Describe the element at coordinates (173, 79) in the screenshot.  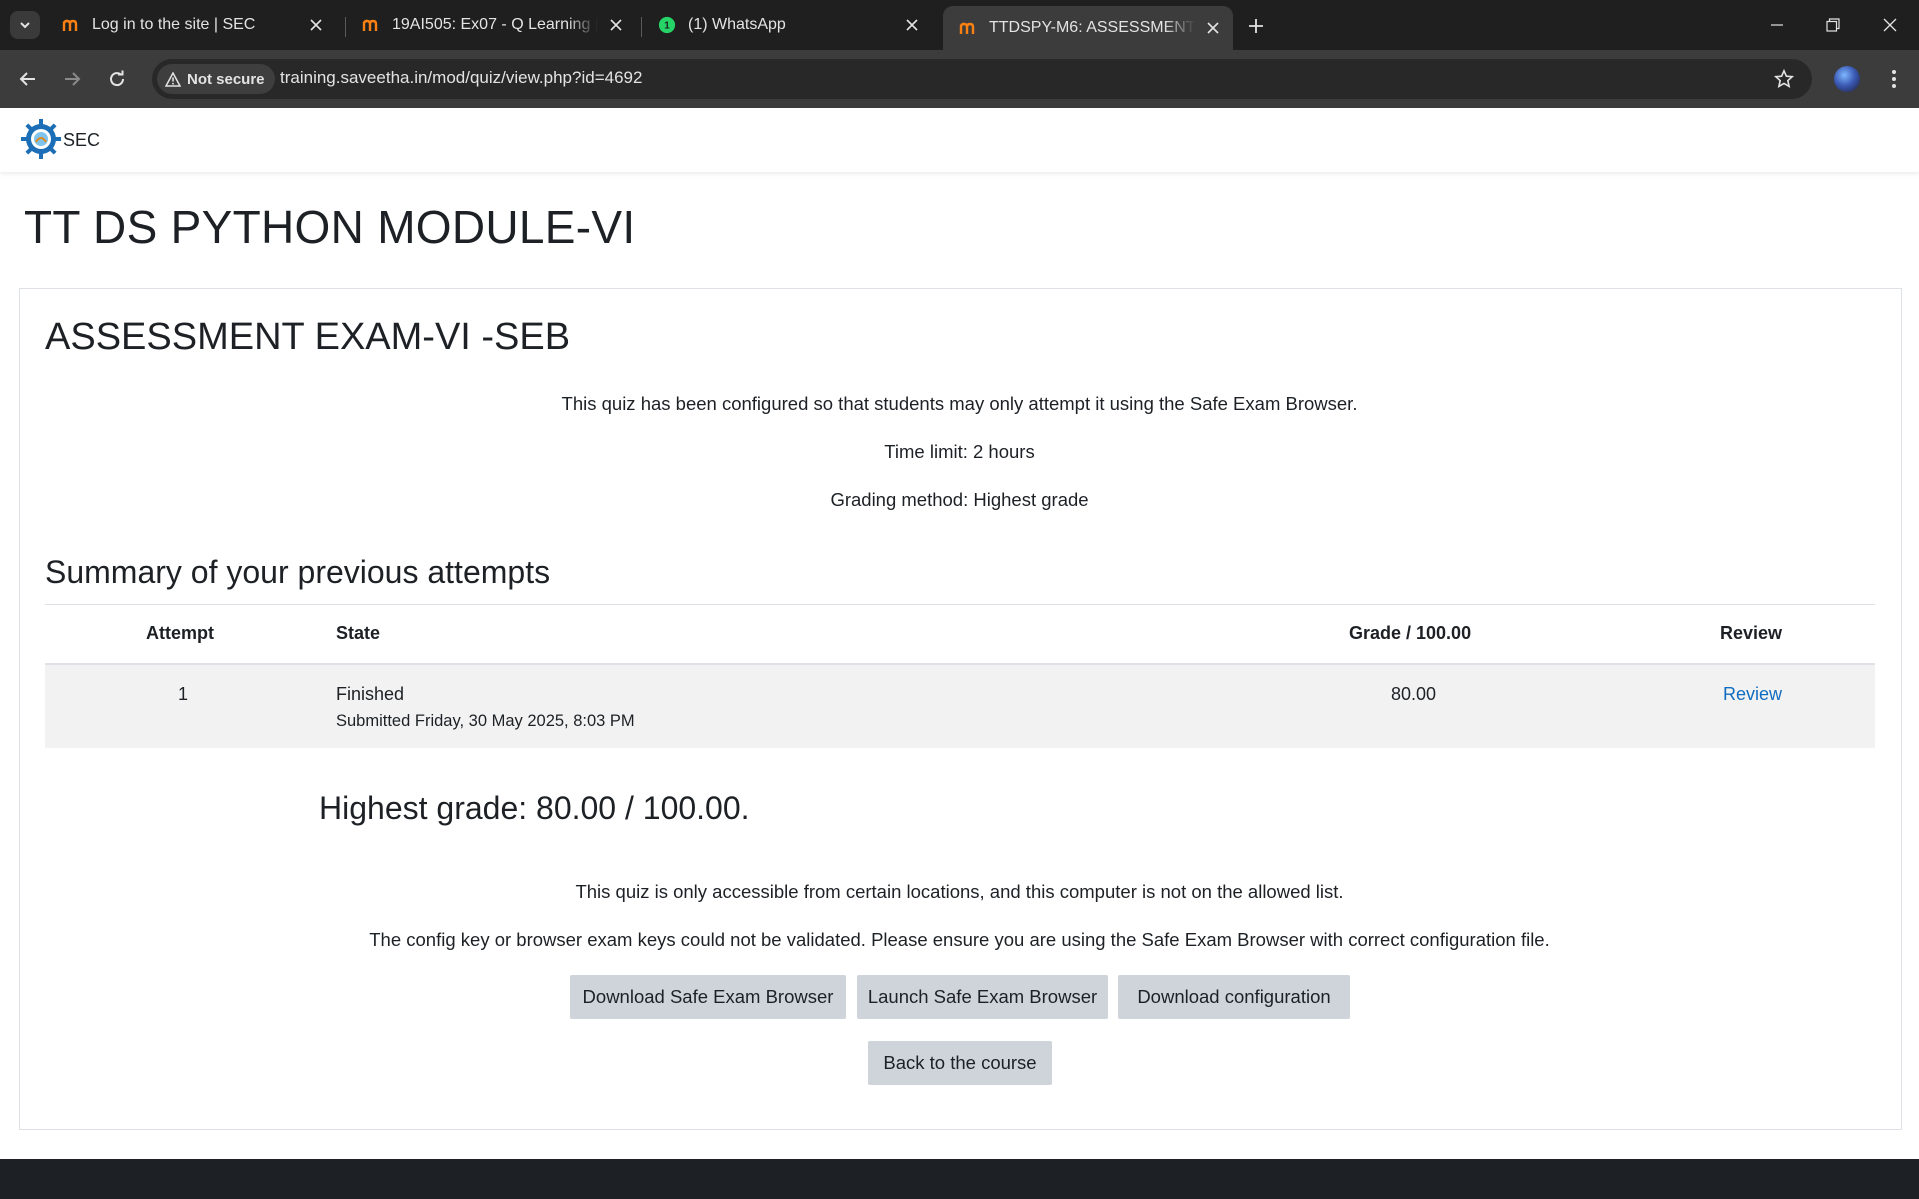
I see `warning-icon` at that location.